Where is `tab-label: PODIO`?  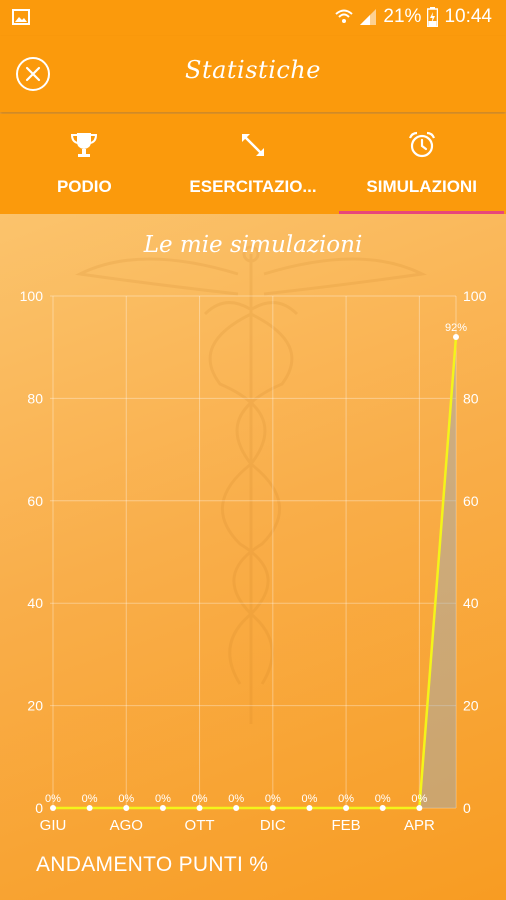
tab-label: PODIO is located at coordinates (84, 186).